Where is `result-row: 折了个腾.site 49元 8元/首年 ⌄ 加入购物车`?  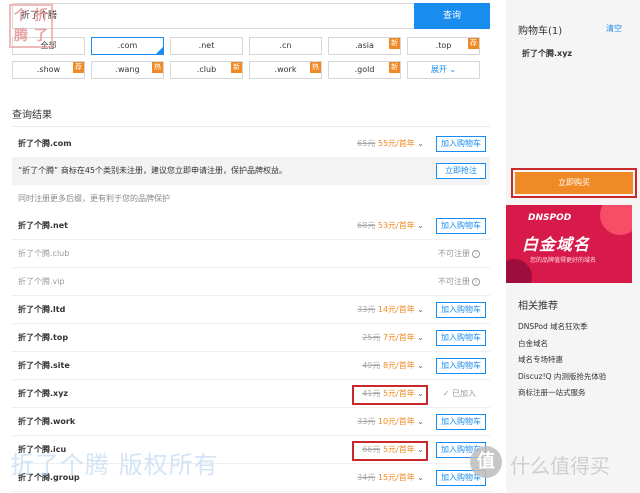 result-row: 折了个腾.site 49元 8元/首年 ⌄ 加入购物车 is located at coordinates (251, 366).